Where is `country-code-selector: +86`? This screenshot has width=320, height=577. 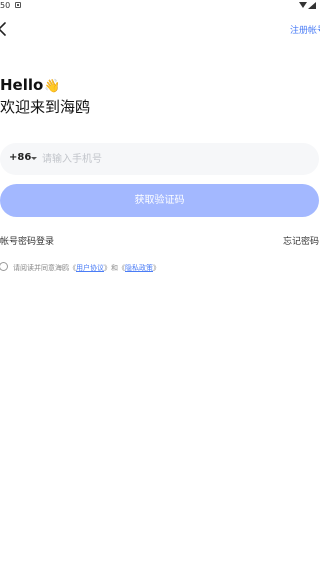 country-code-selector: +86 is located at coordinates (20, 157).